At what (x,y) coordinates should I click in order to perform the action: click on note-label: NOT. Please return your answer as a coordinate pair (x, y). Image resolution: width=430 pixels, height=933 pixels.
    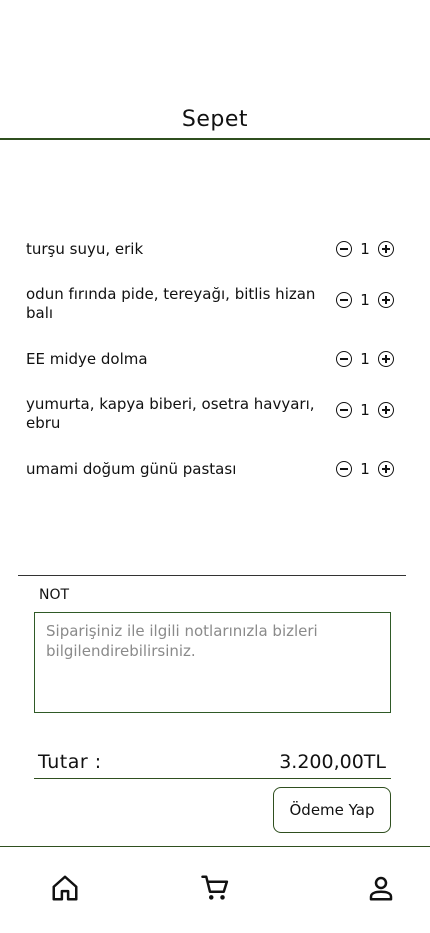
    Looking at the image, I should click on (54, 595).